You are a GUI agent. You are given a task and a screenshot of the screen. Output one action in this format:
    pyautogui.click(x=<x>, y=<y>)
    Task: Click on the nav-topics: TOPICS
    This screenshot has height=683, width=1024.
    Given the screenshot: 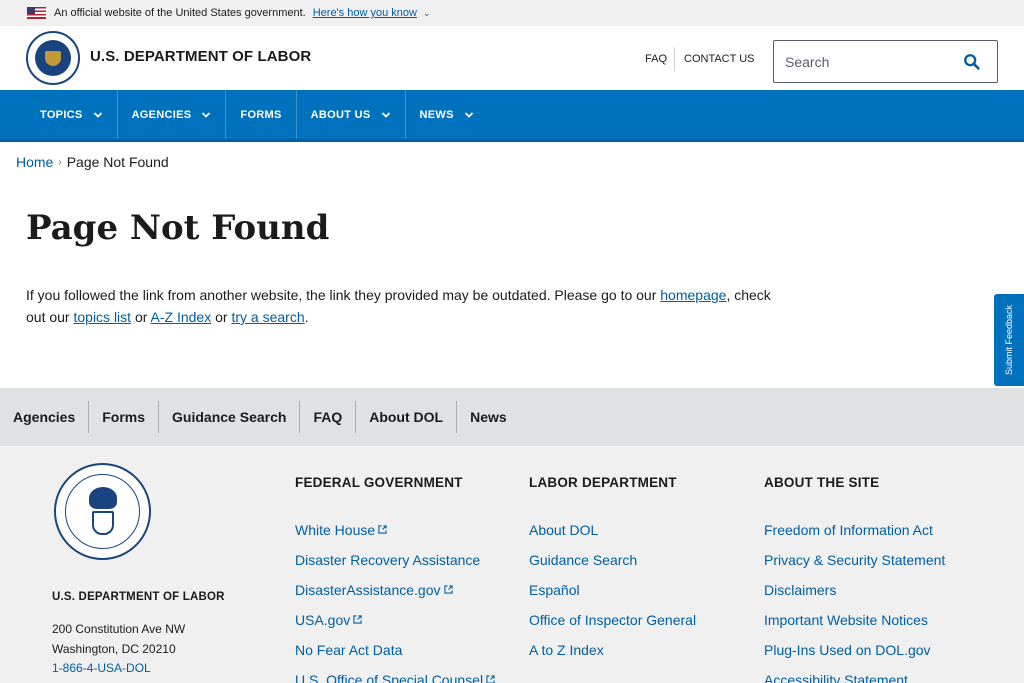 What is the action you would take?
    pyautogui.click(x=72, y=114)
    